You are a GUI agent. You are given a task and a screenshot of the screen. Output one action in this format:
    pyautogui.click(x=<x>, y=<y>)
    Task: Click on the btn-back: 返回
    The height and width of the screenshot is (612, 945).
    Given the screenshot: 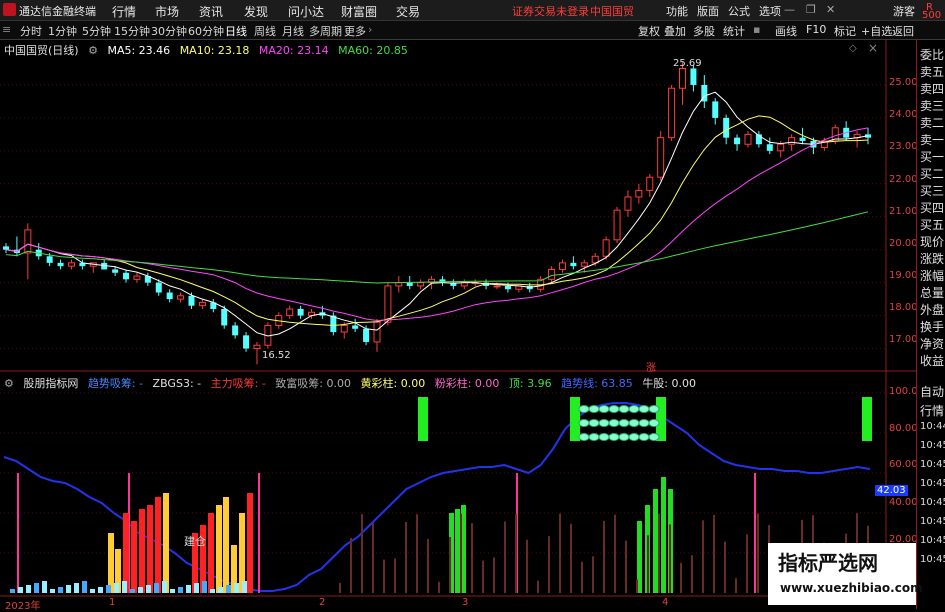 What is the action you would take?
    pyautogui.click(x=903, y=31)
    